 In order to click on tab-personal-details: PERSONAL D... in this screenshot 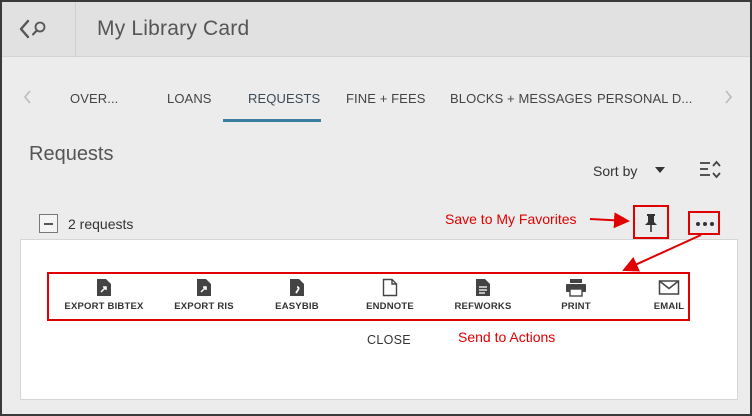, I will do `click(644, 98)`.